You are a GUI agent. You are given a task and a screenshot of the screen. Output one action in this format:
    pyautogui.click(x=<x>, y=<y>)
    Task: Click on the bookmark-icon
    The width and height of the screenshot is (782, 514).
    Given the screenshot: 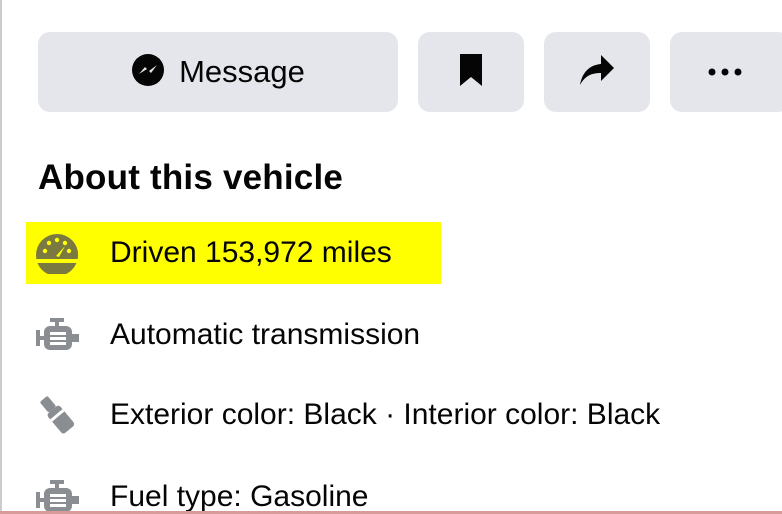 What is the action you would take?
    pyautogui.click(x=471, y=72)
    